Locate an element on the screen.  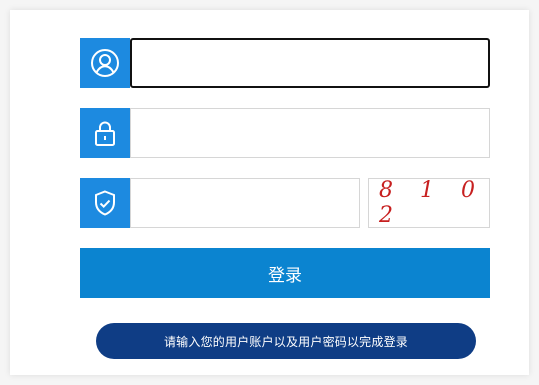
login-tip-text: 请输入您的用户账户以及用户密码以完成登录 is located at coordinates (285, 341).